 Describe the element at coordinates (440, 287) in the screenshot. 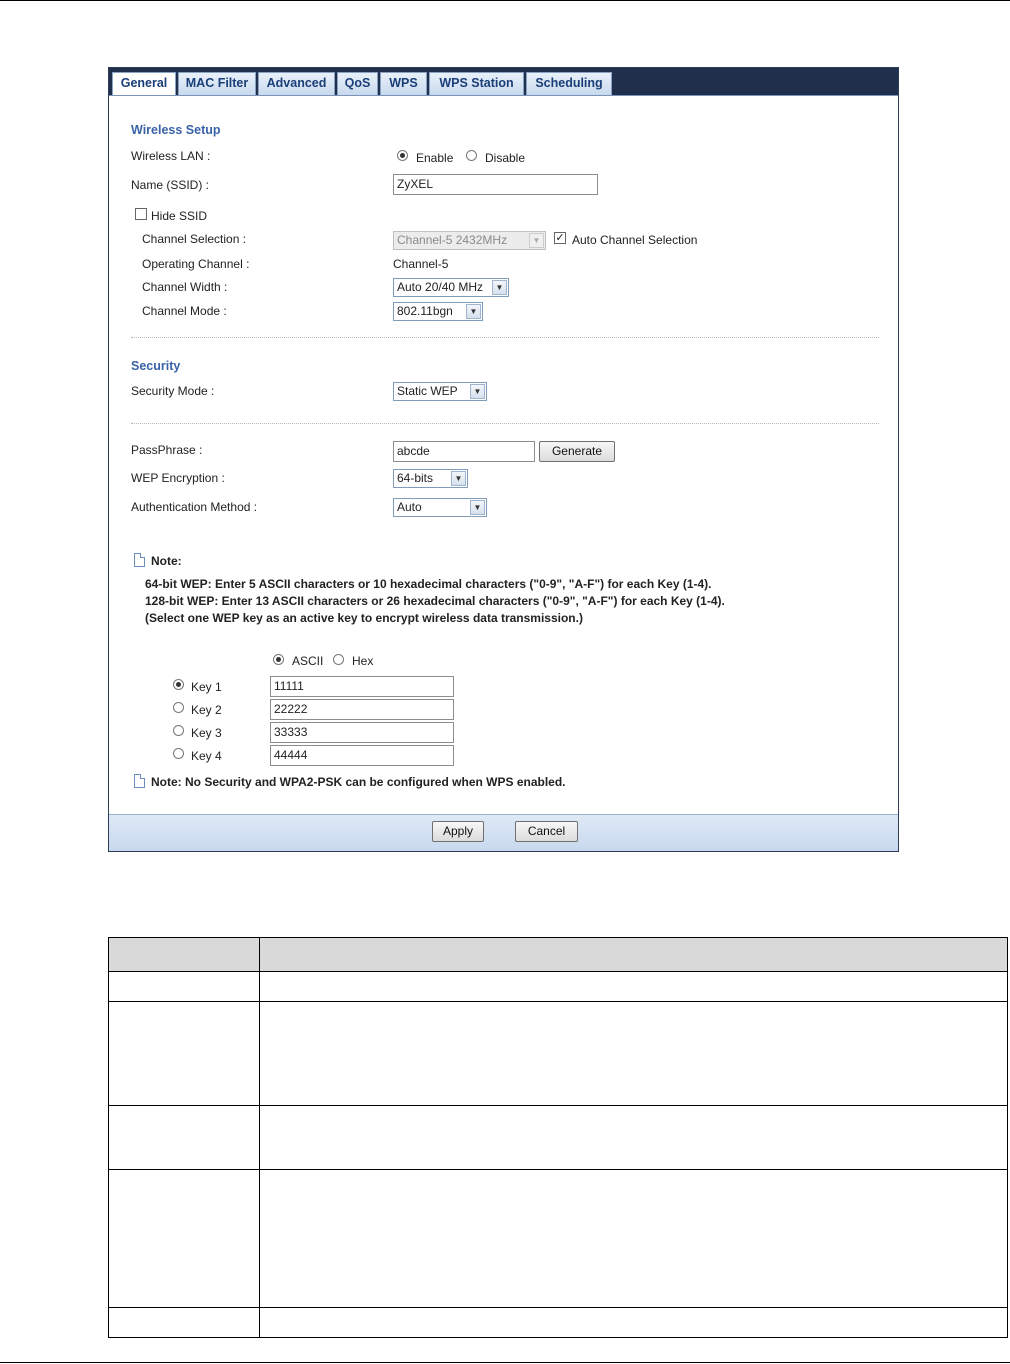

I see `channel-width-value: Auto 20/40 MHz` at that location.